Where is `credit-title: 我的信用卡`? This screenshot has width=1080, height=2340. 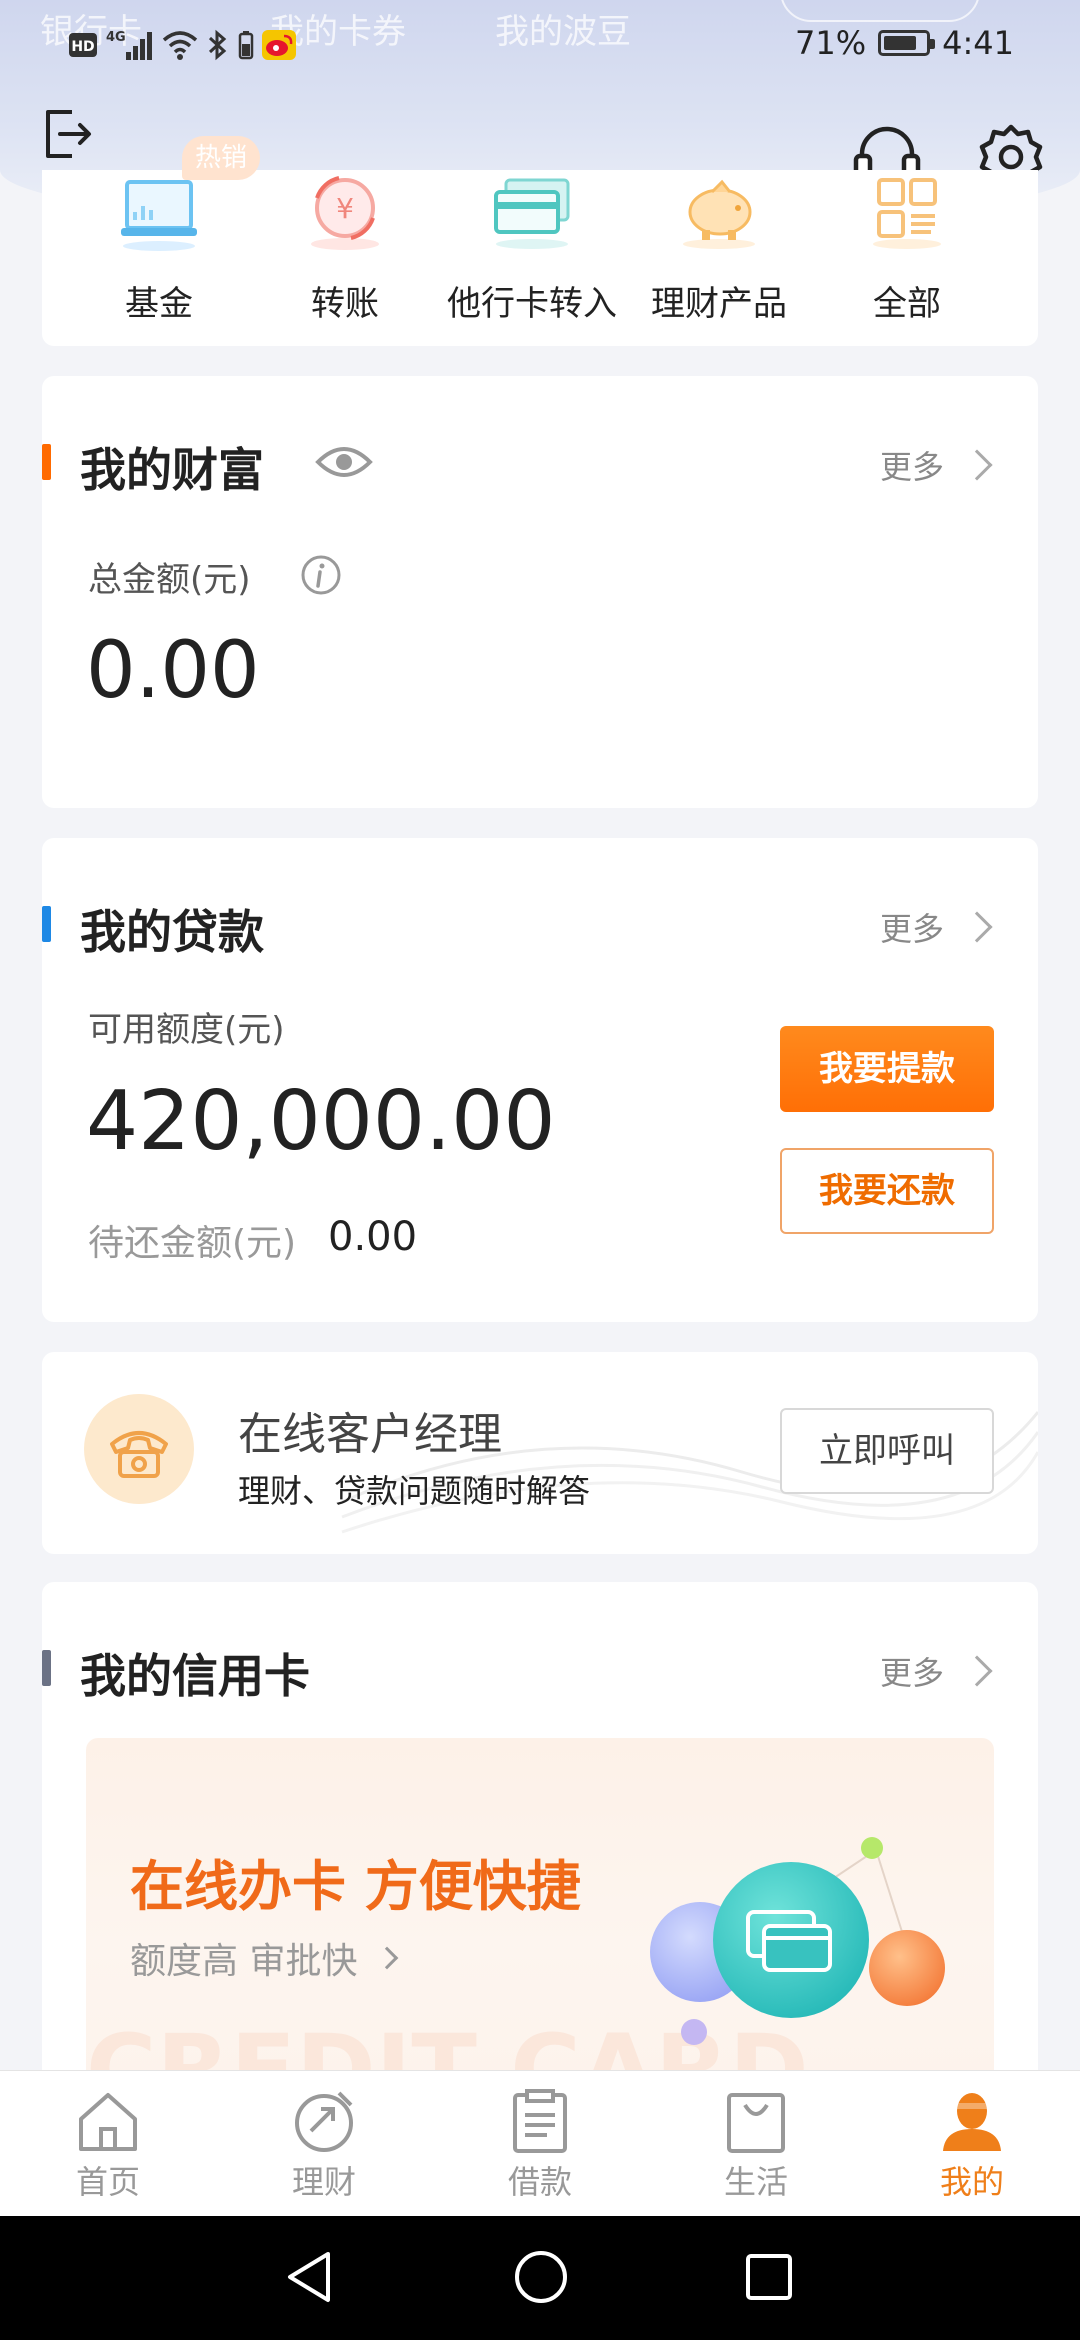 credit-title: 我的信用卡 is located at coordinates (195, 1676).